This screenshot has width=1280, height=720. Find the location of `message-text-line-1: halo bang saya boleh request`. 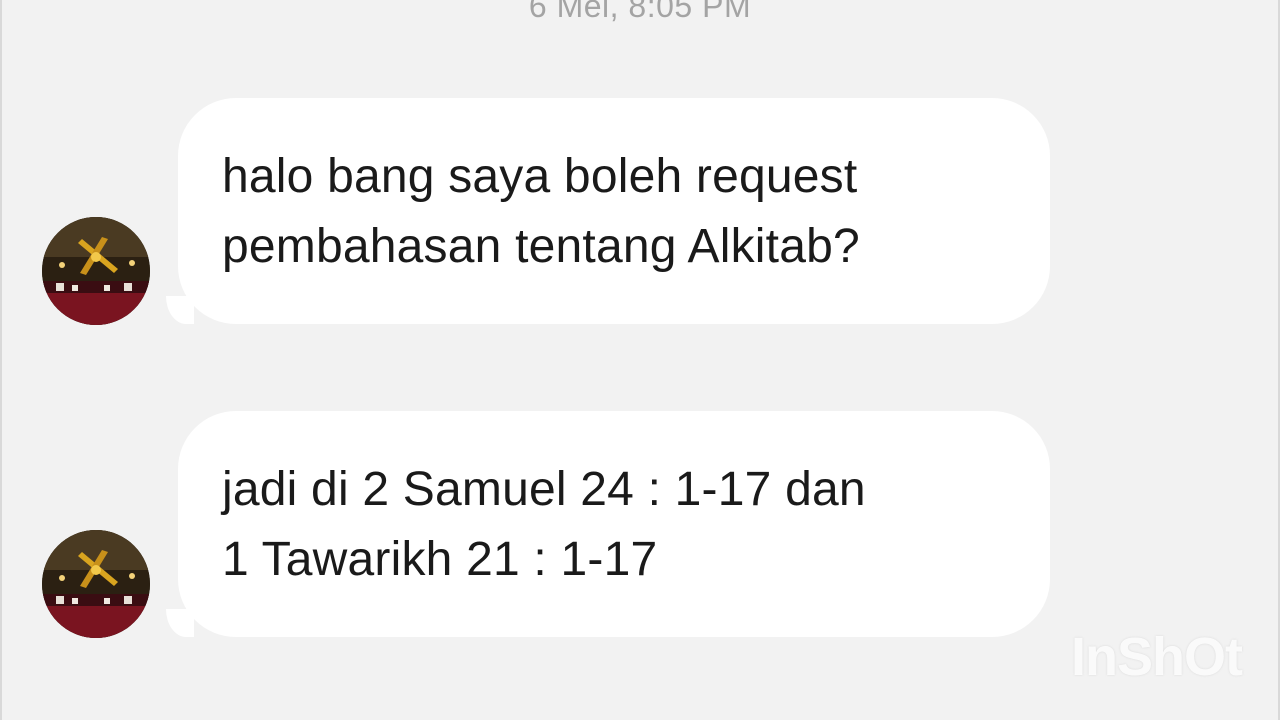

message-text-line-1: halo bang saya boleh request is located at coordinates (540, 176).